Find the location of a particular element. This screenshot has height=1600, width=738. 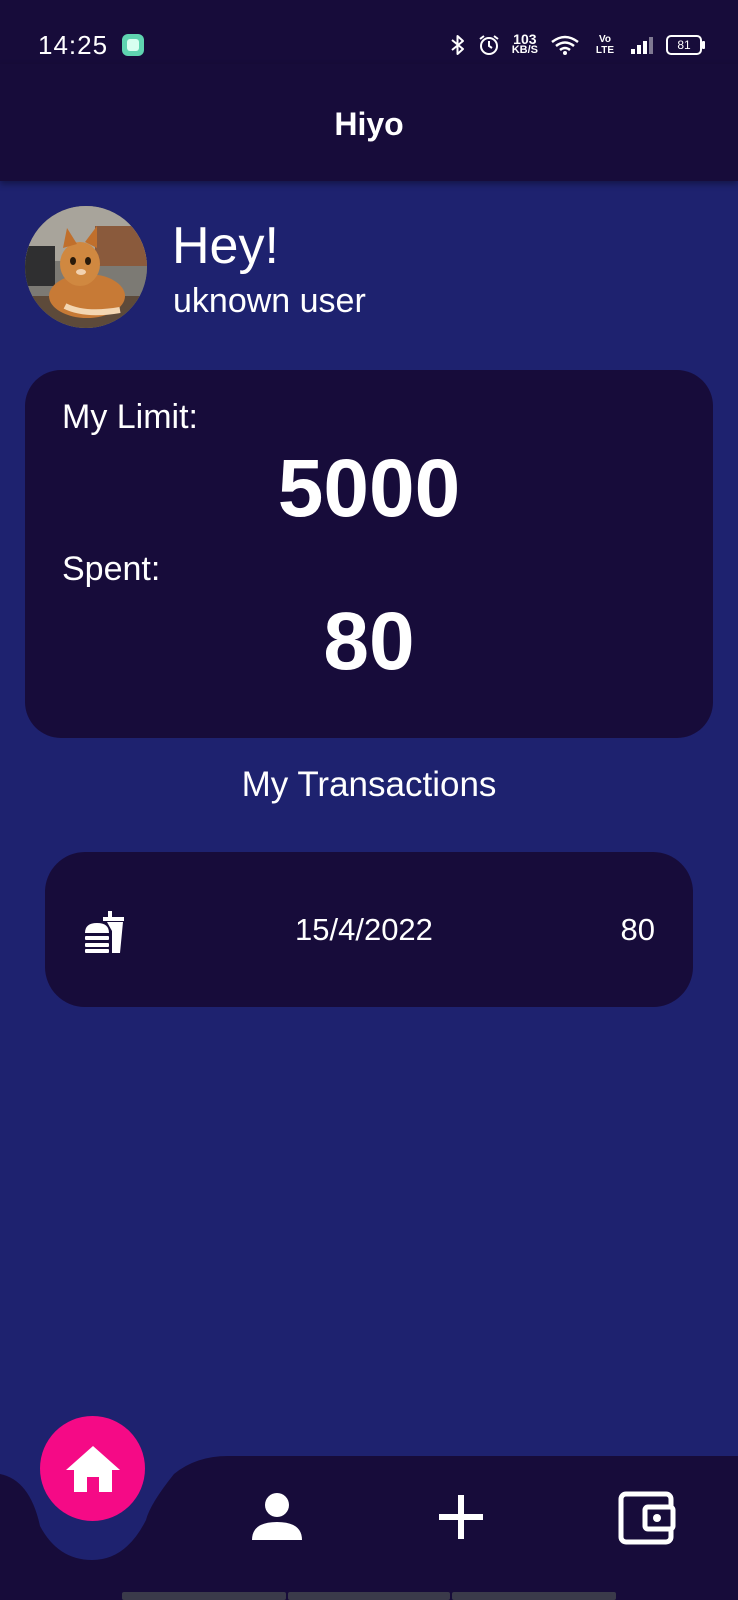

bottom-nav is located at coordinates (369, 1508).